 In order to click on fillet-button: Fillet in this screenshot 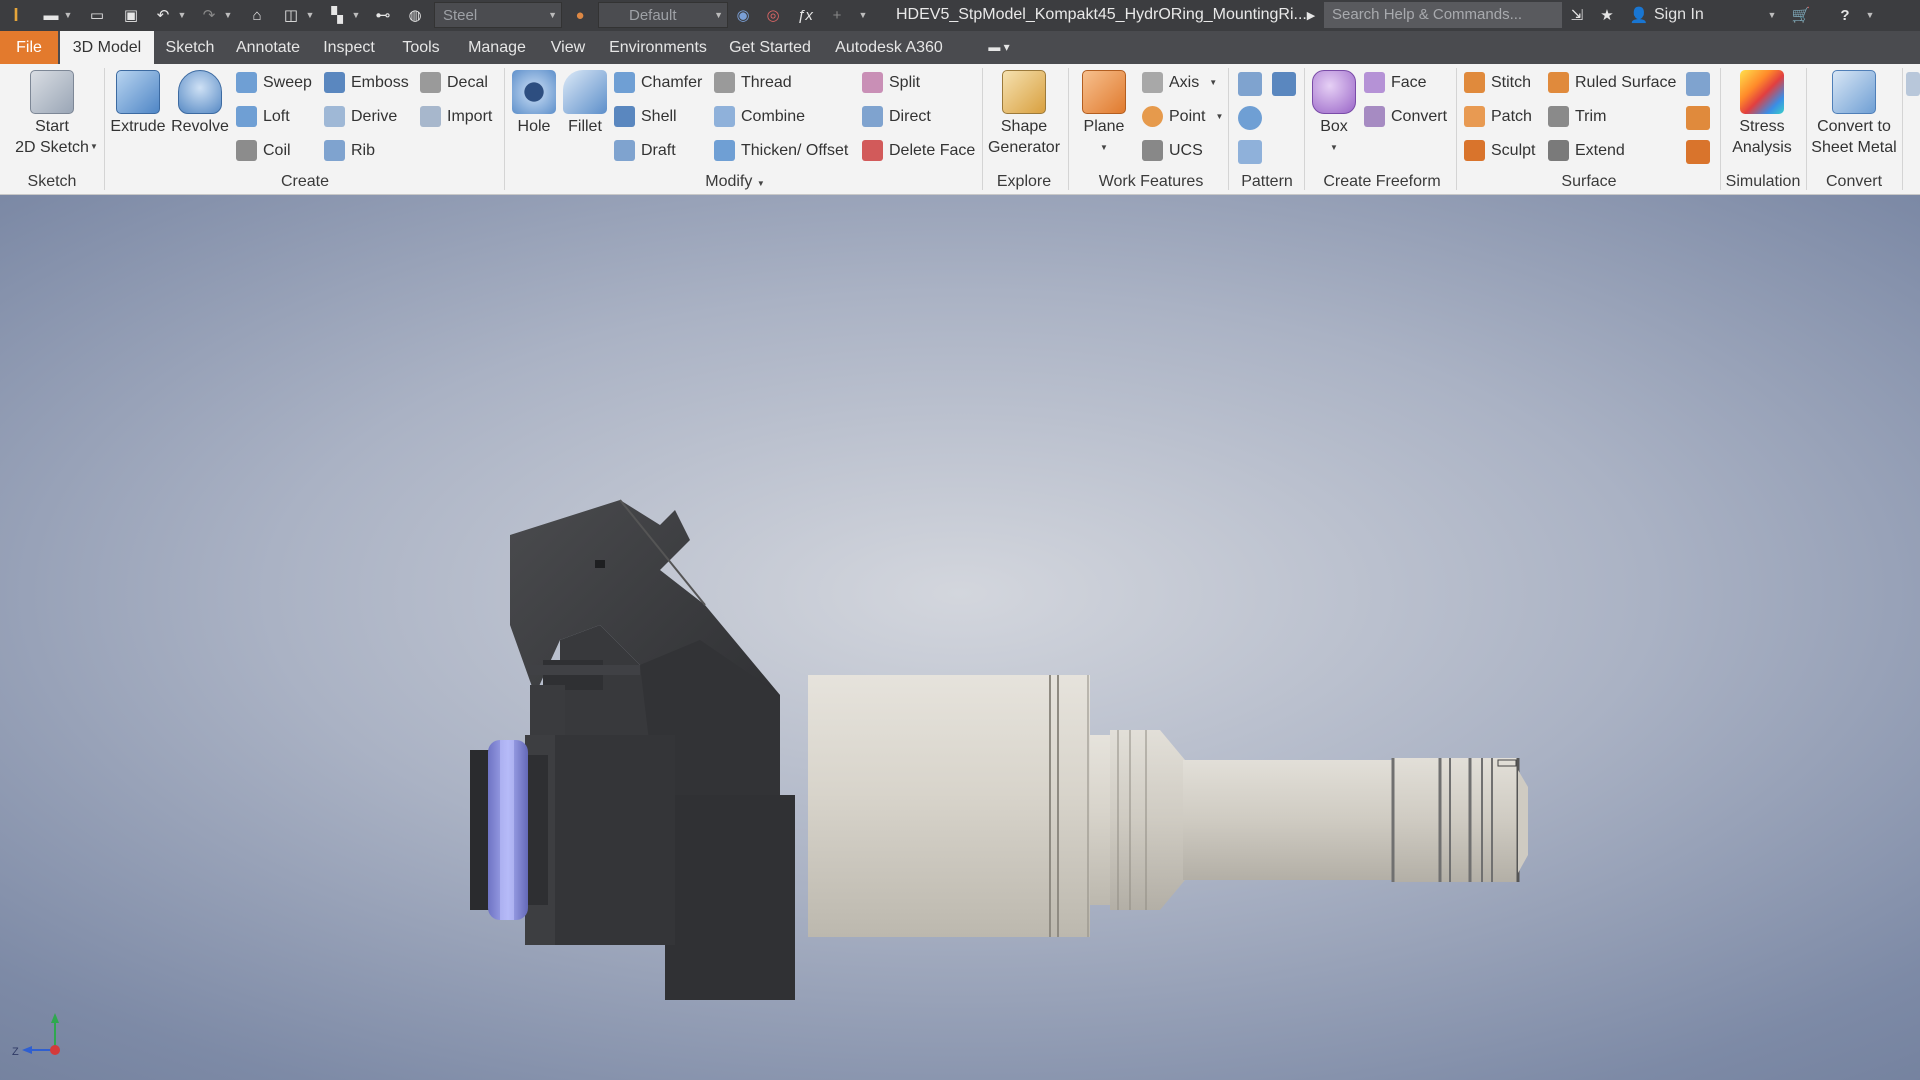, I will do `click(585, 103)`.